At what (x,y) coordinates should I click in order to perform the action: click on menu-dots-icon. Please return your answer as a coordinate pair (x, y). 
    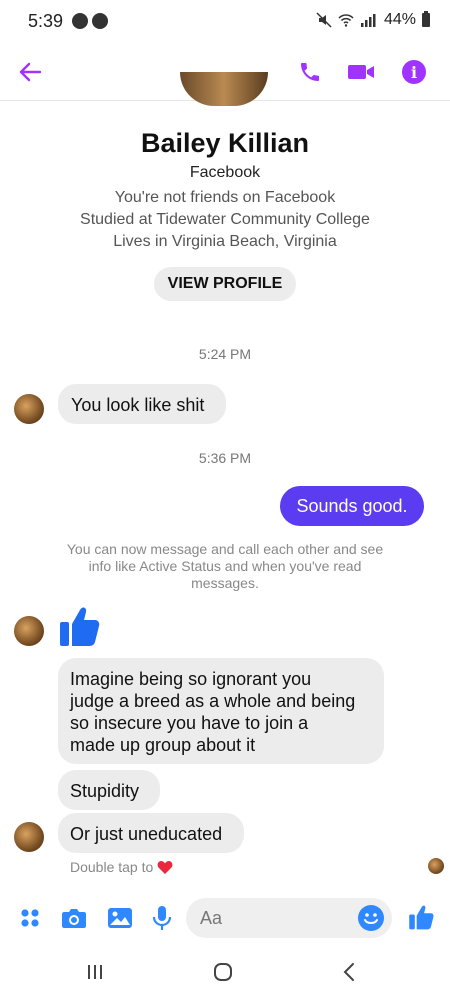
    Looking at the image, I should click on (30, 918).